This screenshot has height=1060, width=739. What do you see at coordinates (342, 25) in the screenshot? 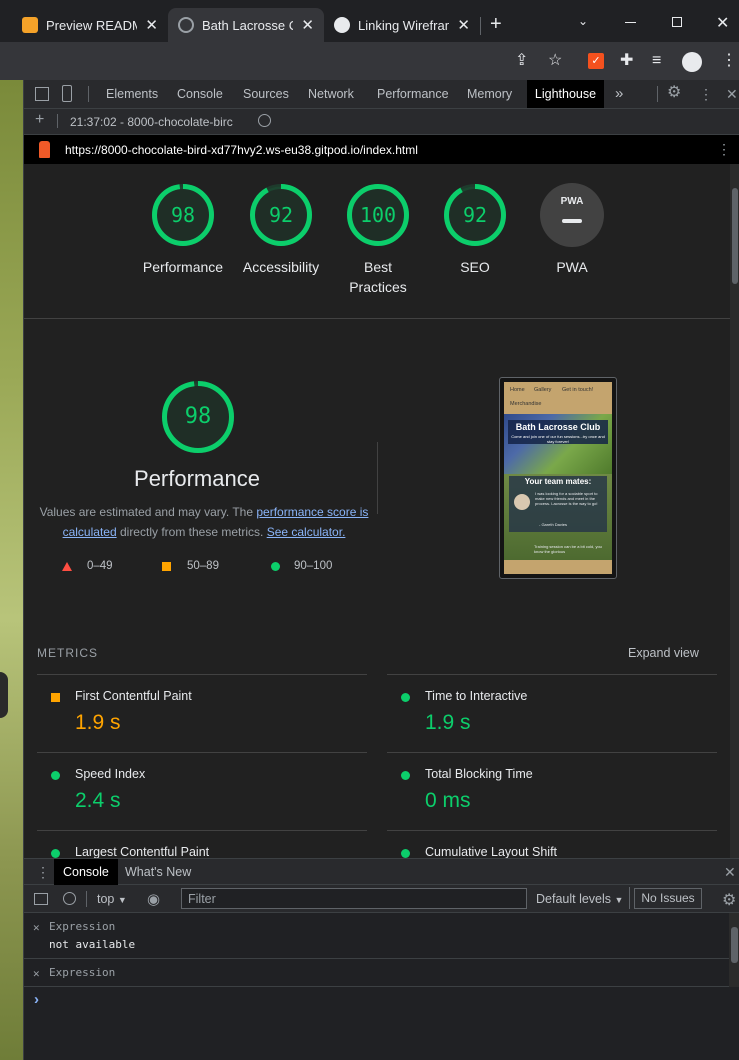
I see `smiley-icon` at bounding box center [342, 25].